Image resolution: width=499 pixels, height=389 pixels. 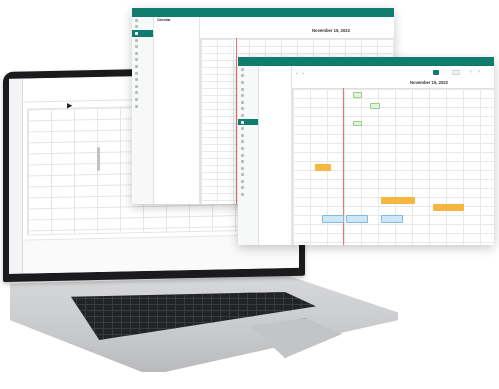 What do you see at coordinates (70, 105) in the screenshot?
I see `mouse-cursor-icon: ▶` at bounding box center [70, 105].